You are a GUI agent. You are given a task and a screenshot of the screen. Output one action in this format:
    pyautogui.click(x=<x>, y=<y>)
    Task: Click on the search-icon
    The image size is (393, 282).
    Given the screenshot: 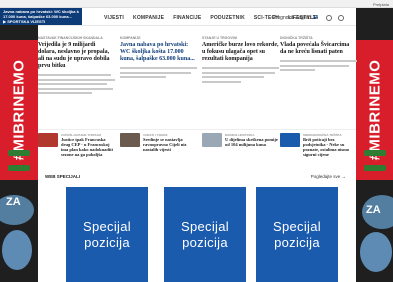 What is the action you would take?
    pyautogui.click(x=341, y=18)
    